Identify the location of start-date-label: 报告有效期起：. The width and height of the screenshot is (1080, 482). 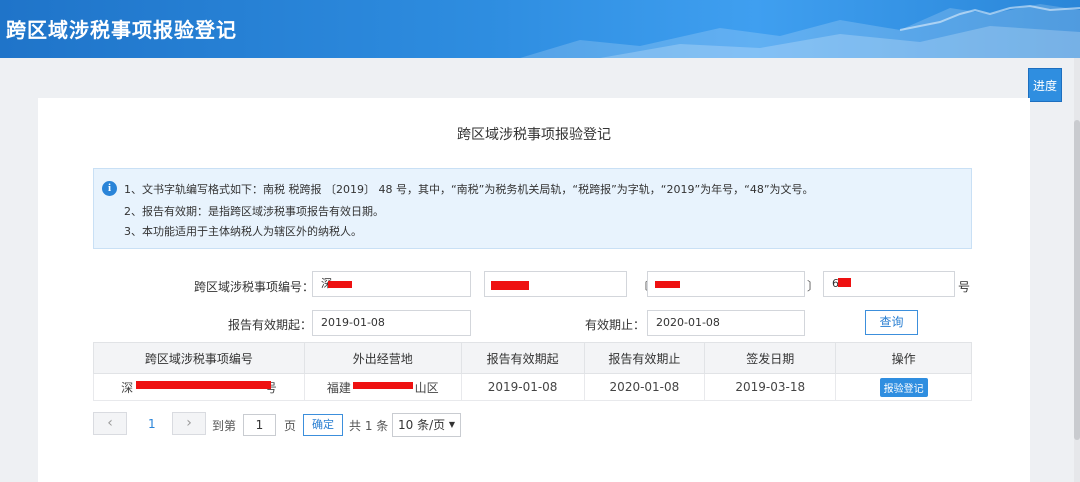
(270, 325).